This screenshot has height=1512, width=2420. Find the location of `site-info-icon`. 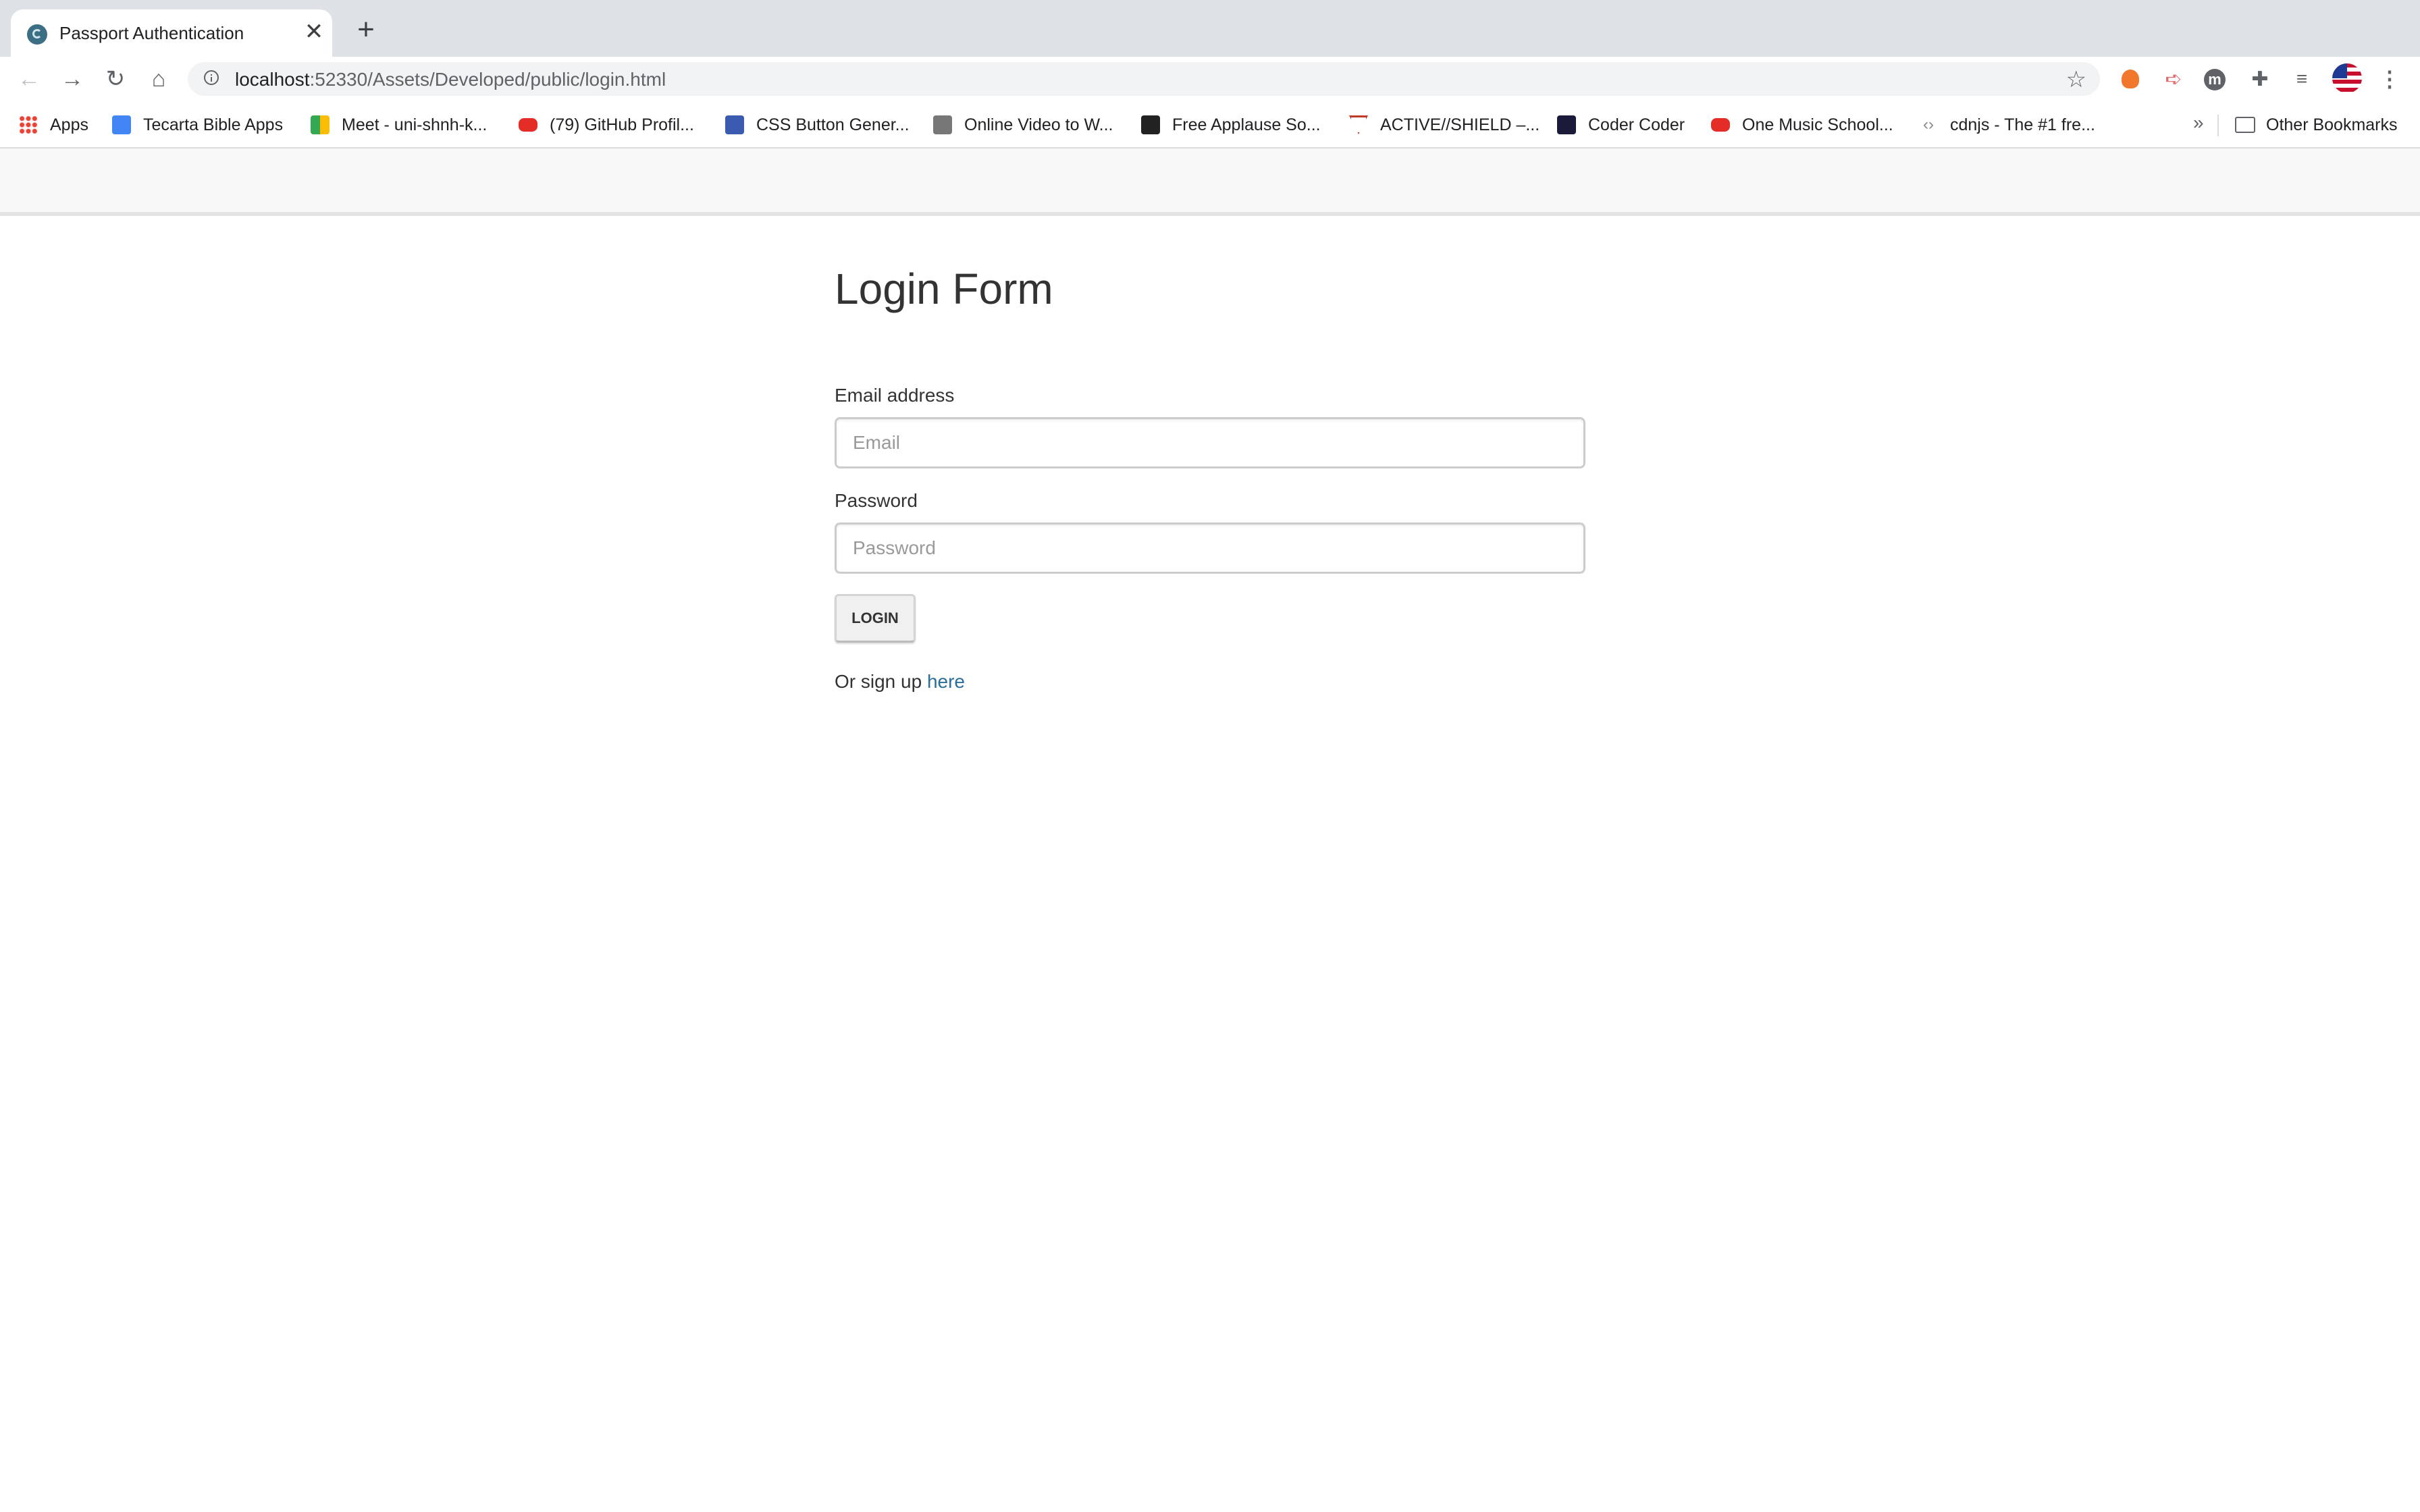

site-info-icon is located at coordinates (211, 77).